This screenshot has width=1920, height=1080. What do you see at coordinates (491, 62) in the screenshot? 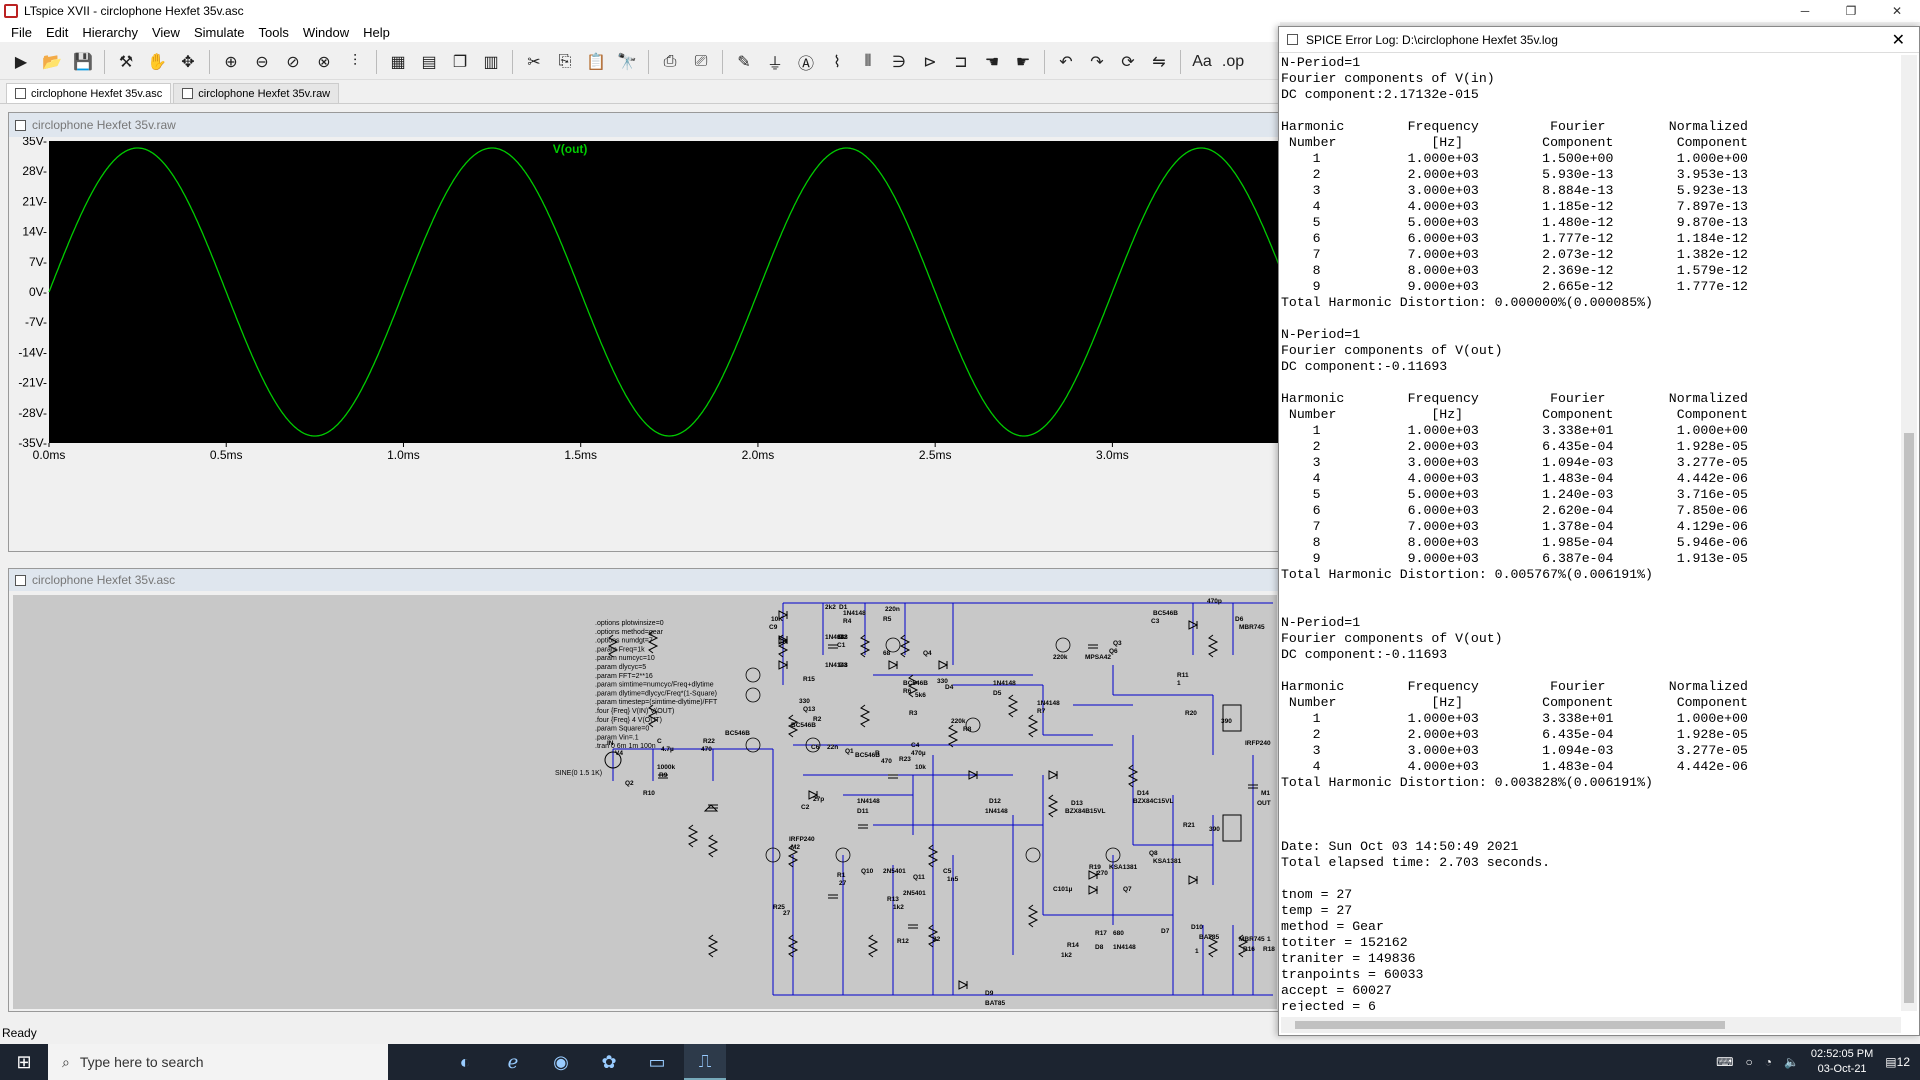
I see `tile-vertical-icon: ▥` at bounding box center [491, 62].